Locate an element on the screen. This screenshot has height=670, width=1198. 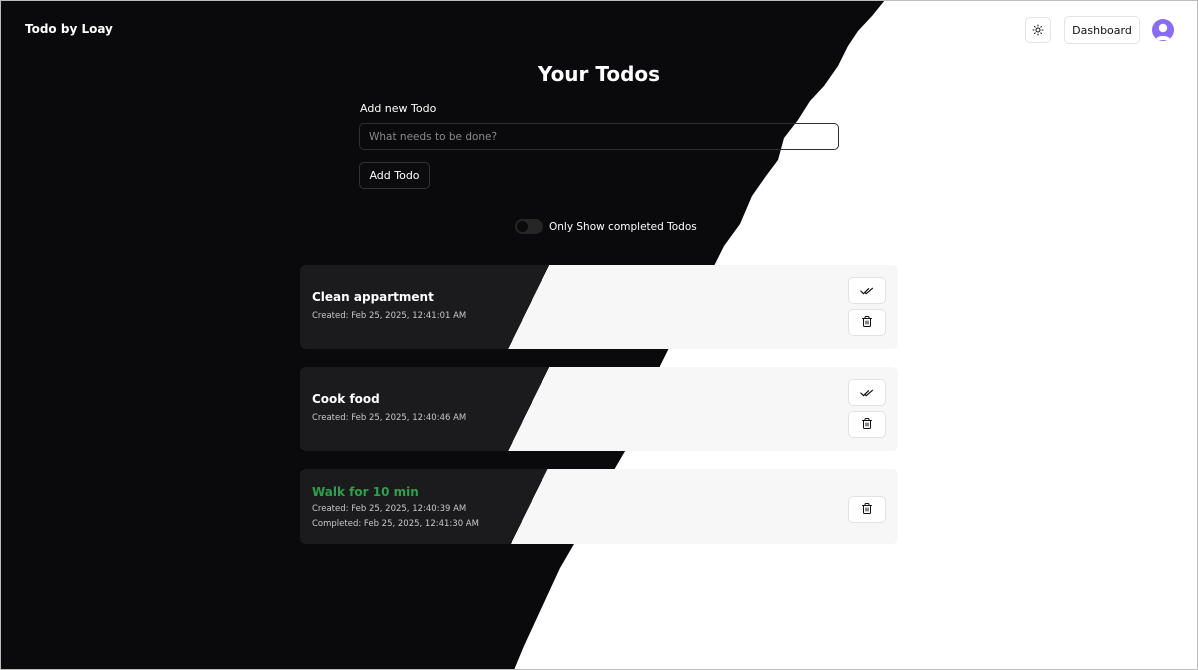
new-todo-input is located at coordinates (599, 136).